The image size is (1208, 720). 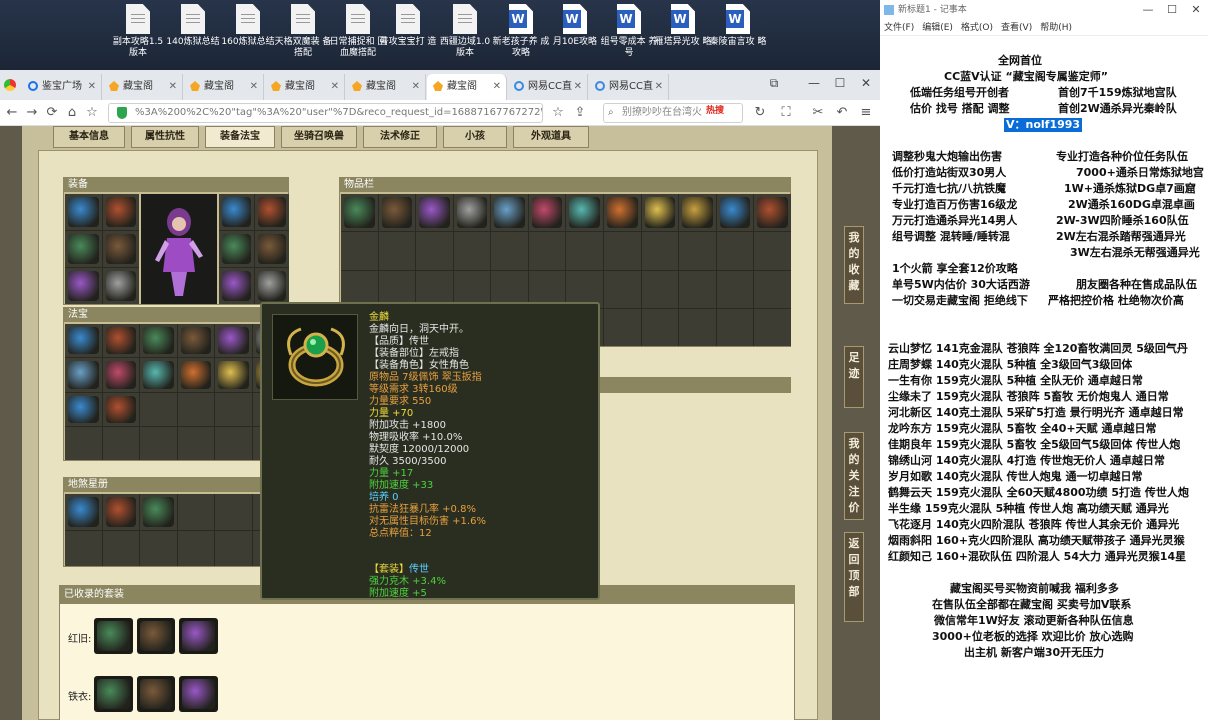 I want to click on role-tab: 基本信息, so click(x=89, y=137).